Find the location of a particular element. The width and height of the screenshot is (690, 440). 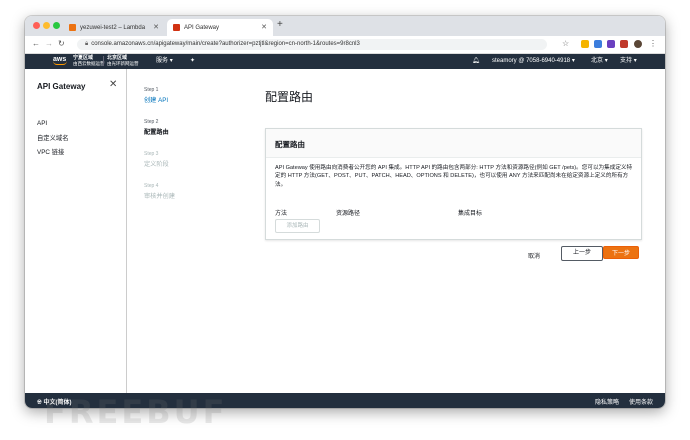

forward-icon: → is located at coordinates (49, 44).